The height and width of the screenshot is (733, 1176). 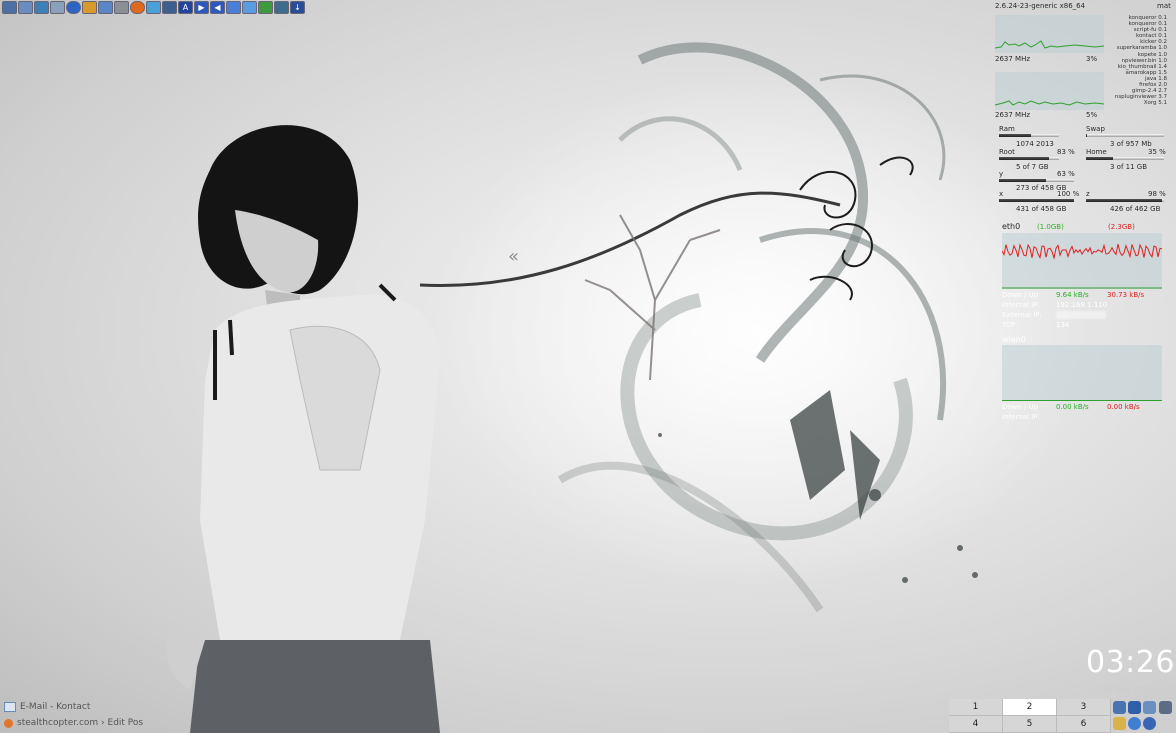 I want to click on eth0-tcp-count: 134, so click(x=1063, y=325).